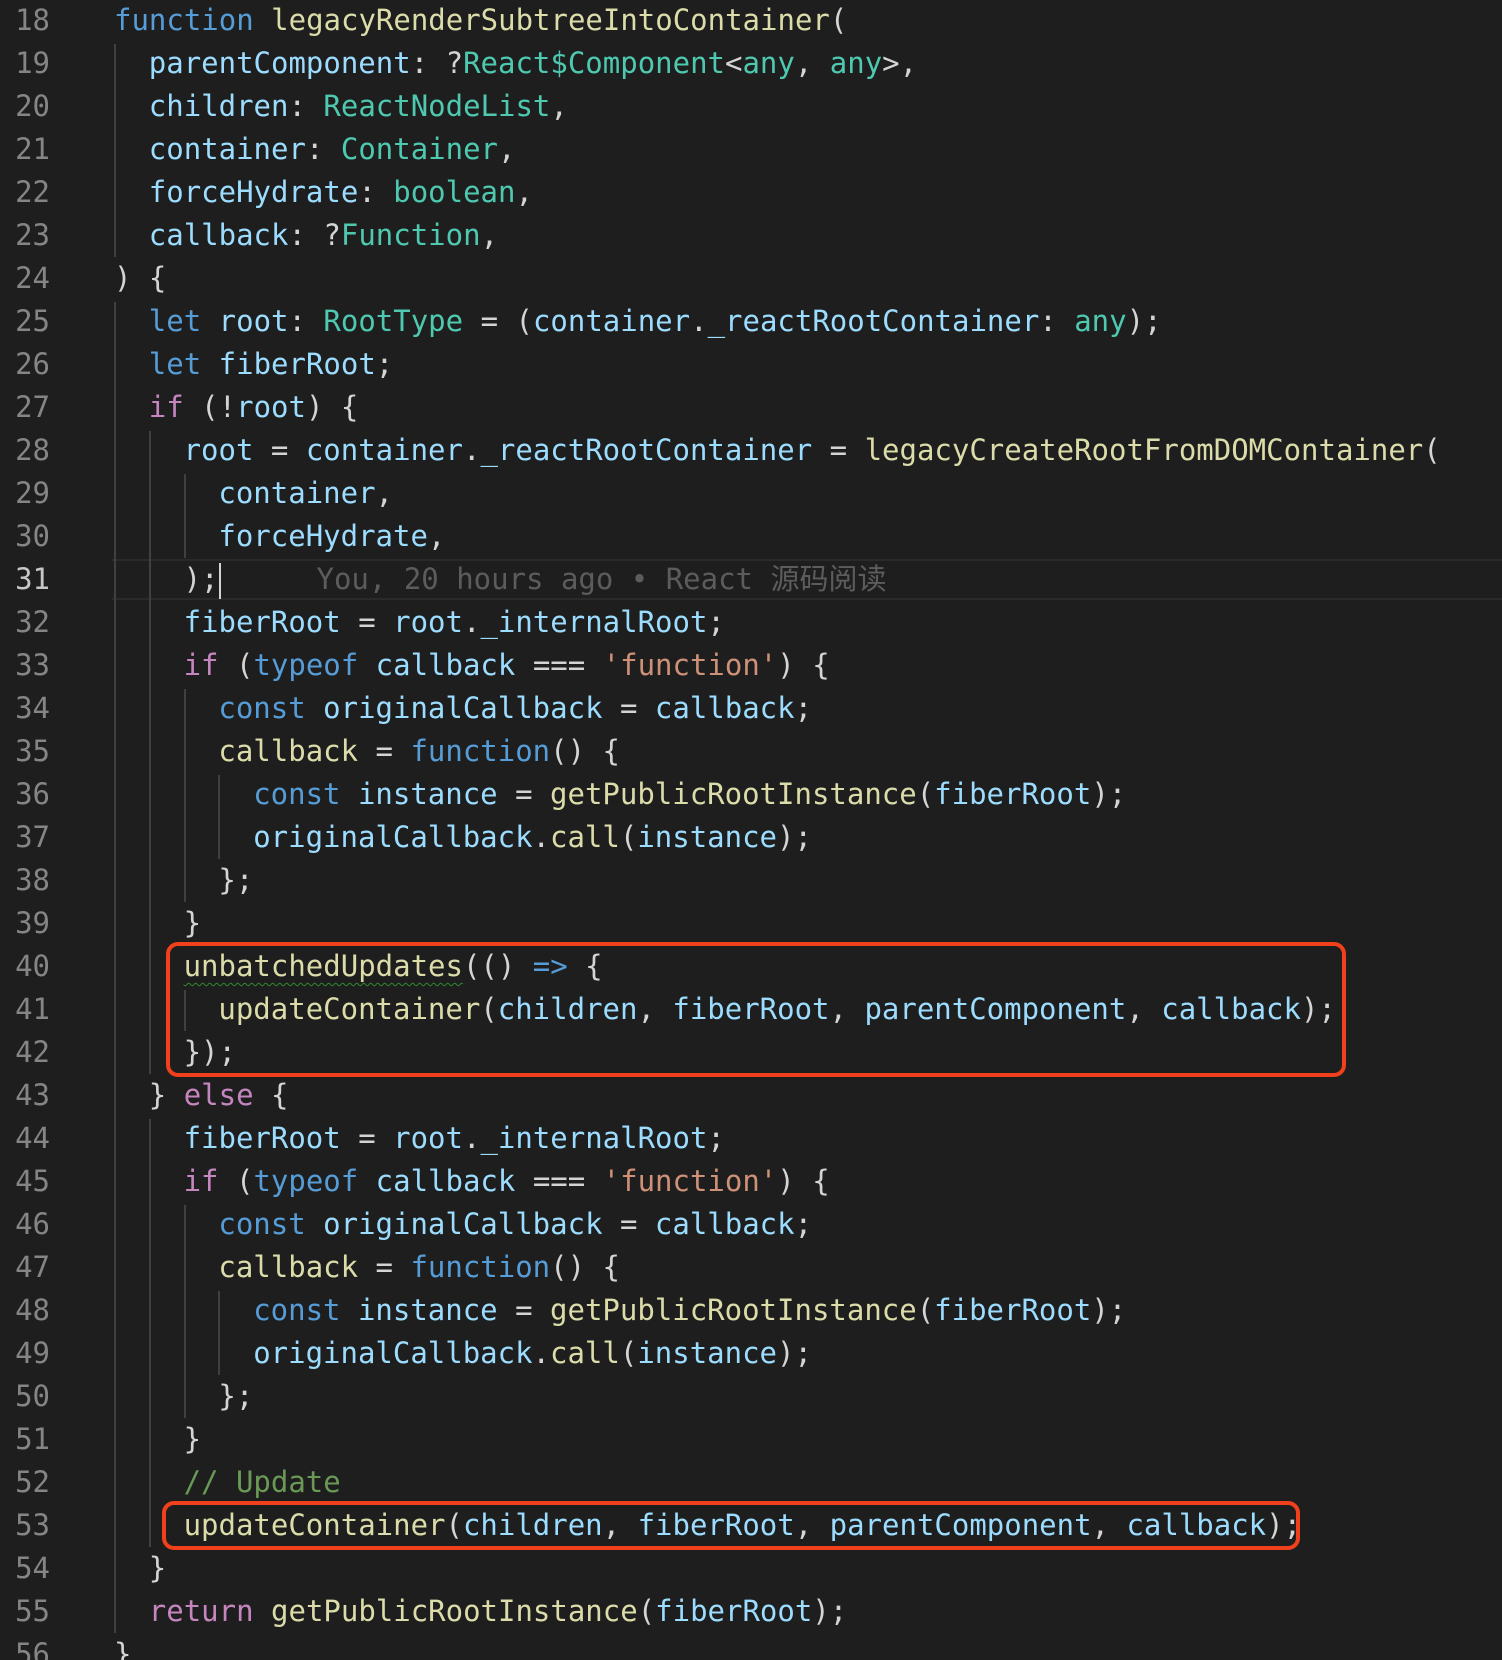  Describe the element at coordinates (594, 63) in the screenshot. I see `code-token: React$Component` at that location.